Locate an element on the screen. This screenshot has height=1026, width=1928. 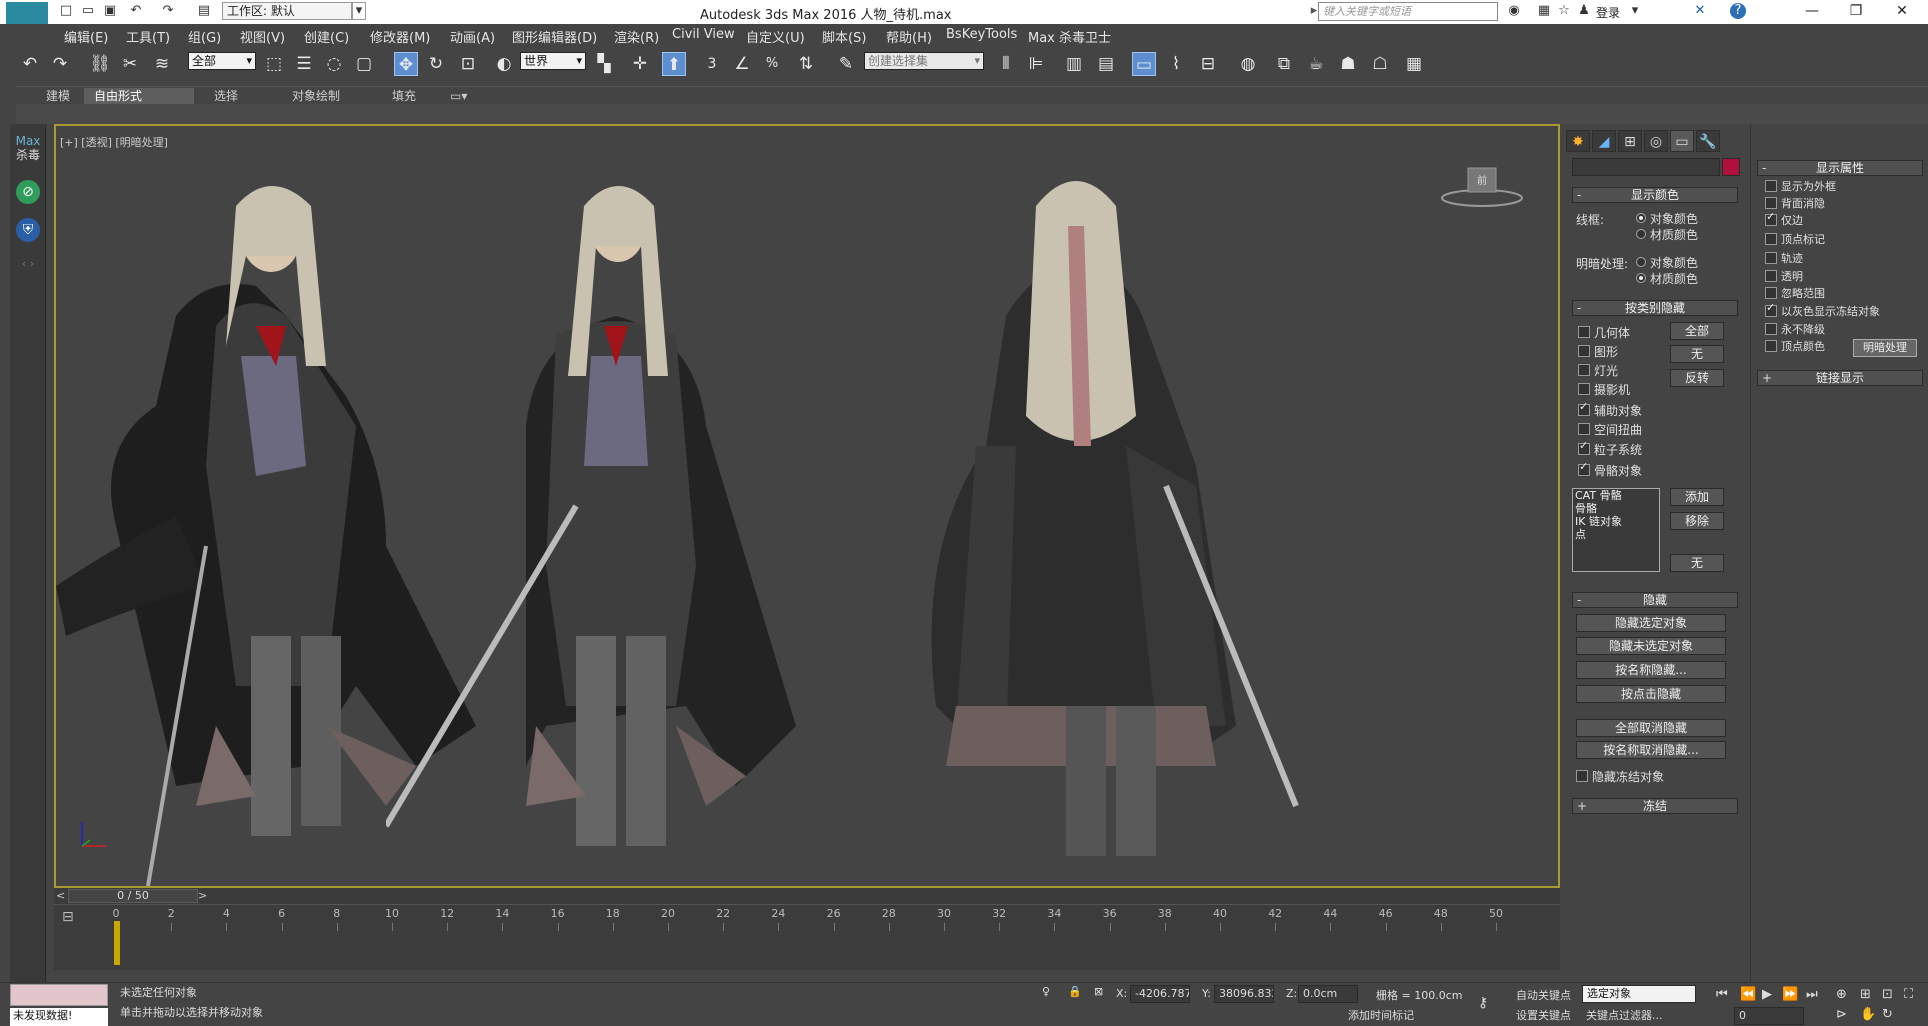
menu-customize: 自定义(U) is located at coordinates (775, 36).